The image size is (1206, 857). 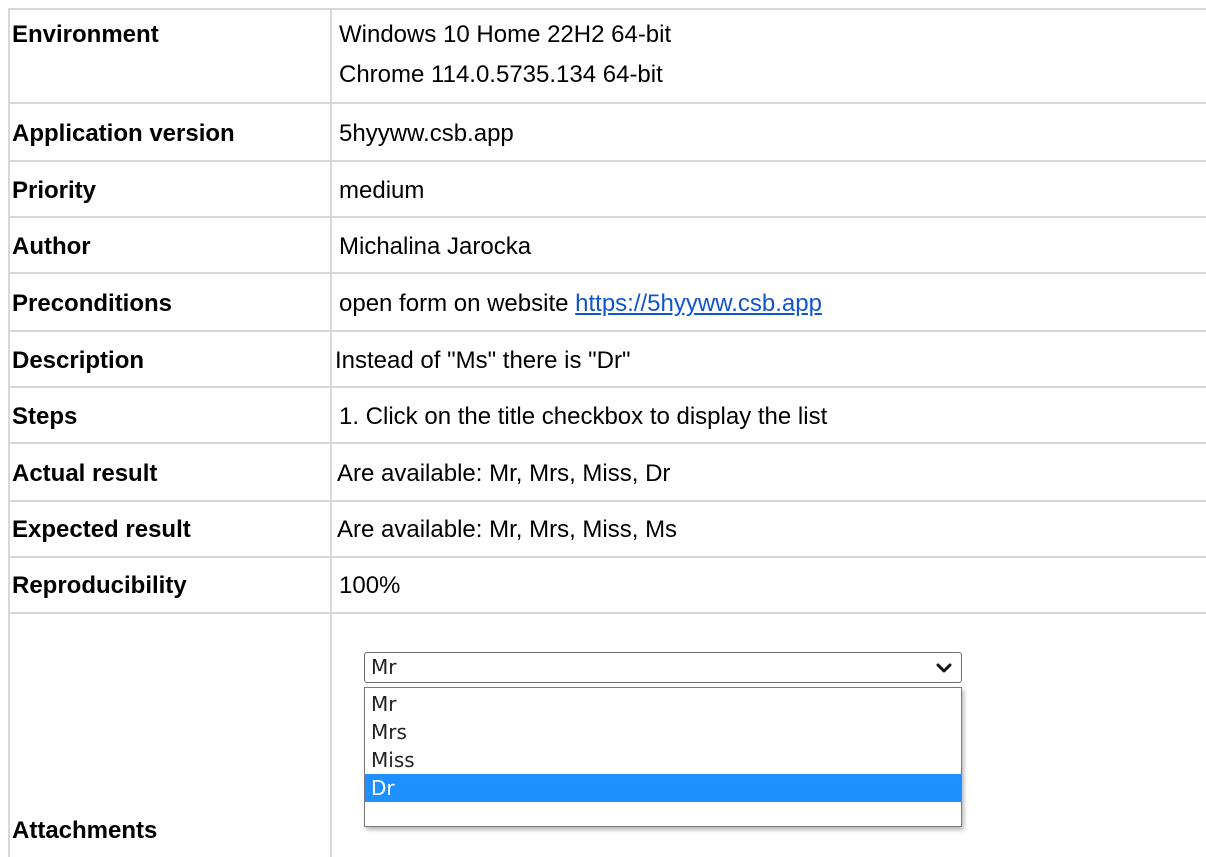 I want to click on title-select: Mr, so click(x=663, y=667).